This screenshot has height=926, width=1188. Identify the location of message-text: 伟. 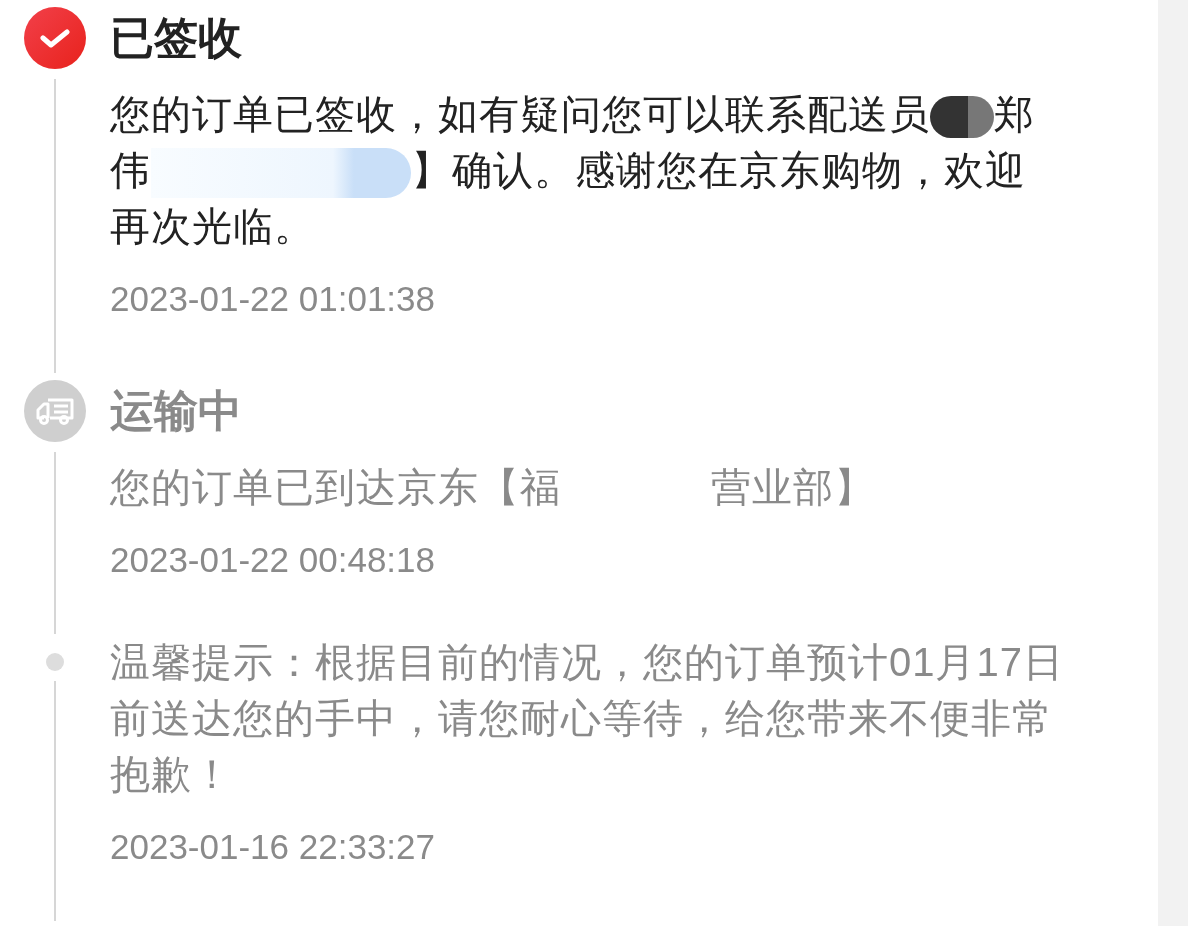
(130, 170).